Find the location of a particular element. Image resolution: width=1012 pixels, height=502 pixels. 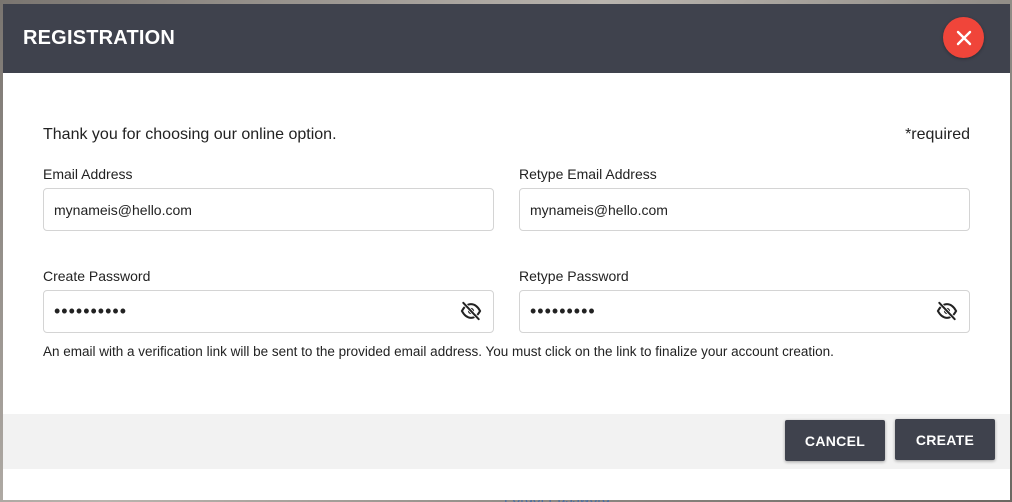

retype-password-label: Retype Password is located at coordinates (574, 276).